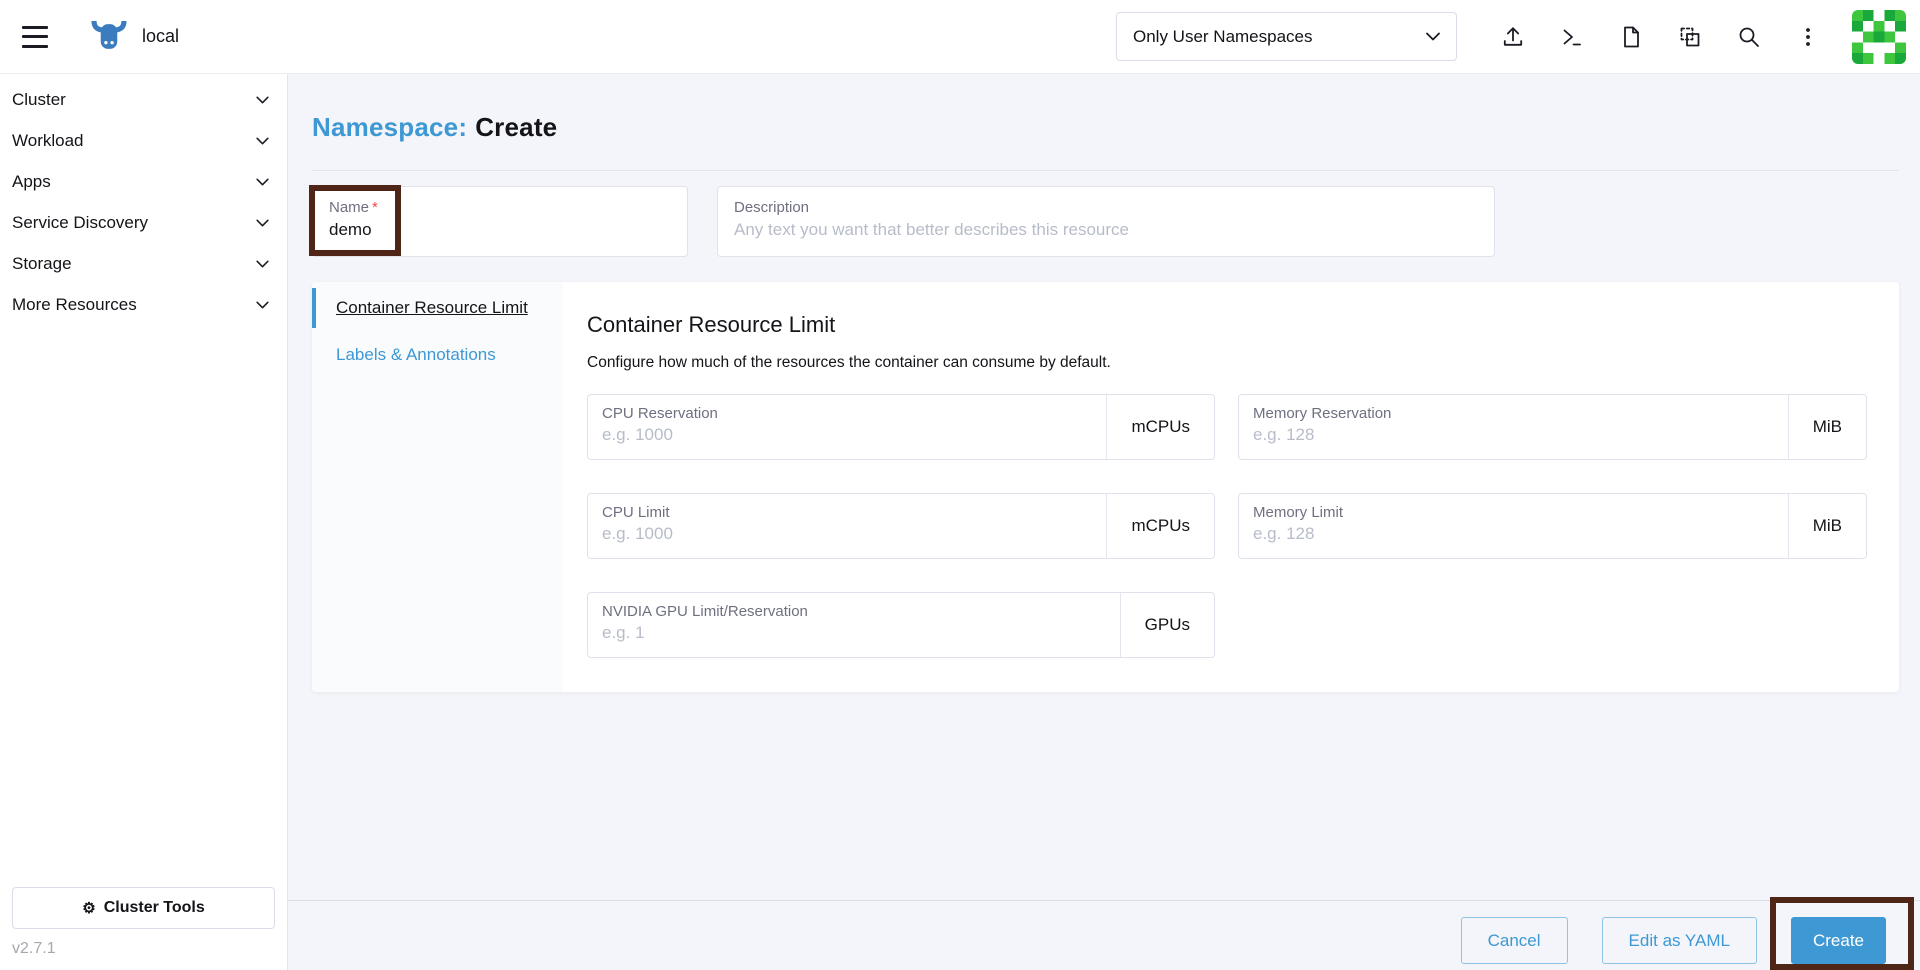  Describe the element at coordinates (42, 263) in the screenshot. I see `sidebar-item-label: Storage` at that location.